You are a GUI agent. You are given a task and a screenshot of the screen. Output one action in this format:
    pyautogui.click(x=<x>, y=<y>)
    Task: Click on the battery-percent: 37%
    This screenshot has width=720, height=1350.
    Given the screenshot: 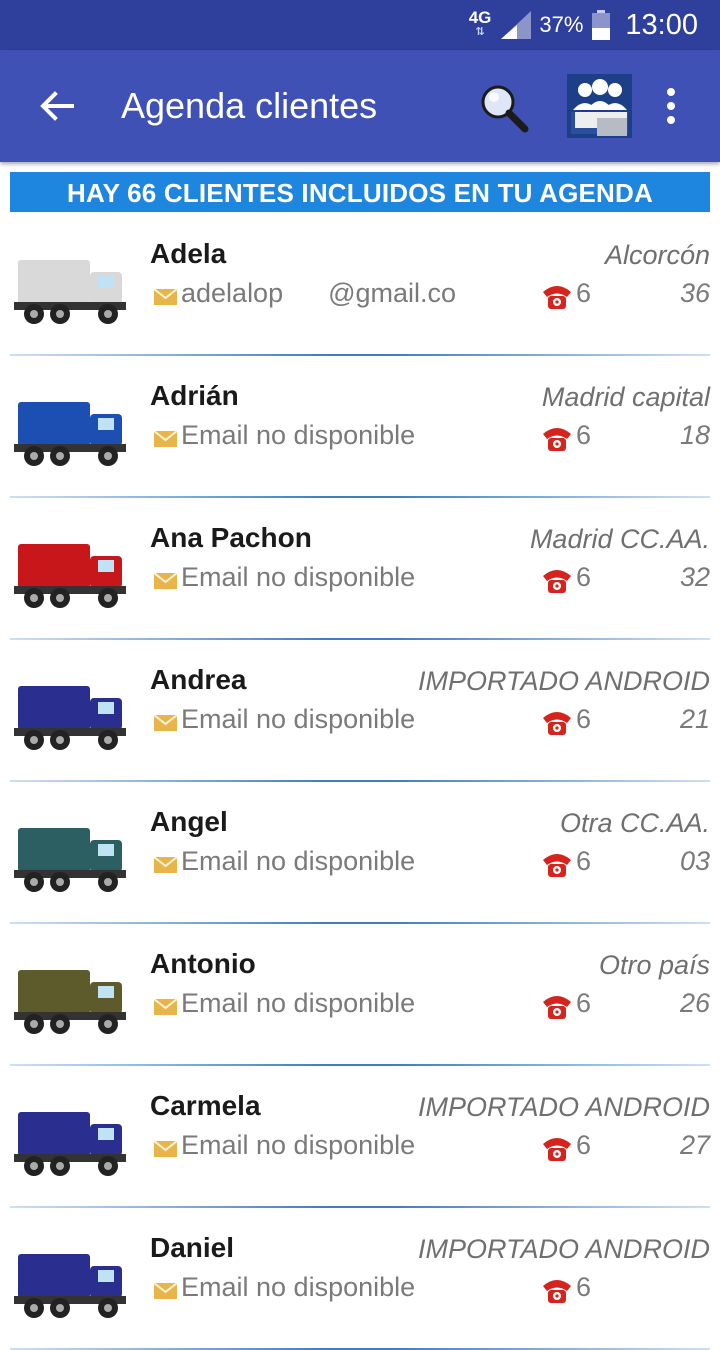 What is the action you would take?
    pyautogui.click(x=561, y=24)
    